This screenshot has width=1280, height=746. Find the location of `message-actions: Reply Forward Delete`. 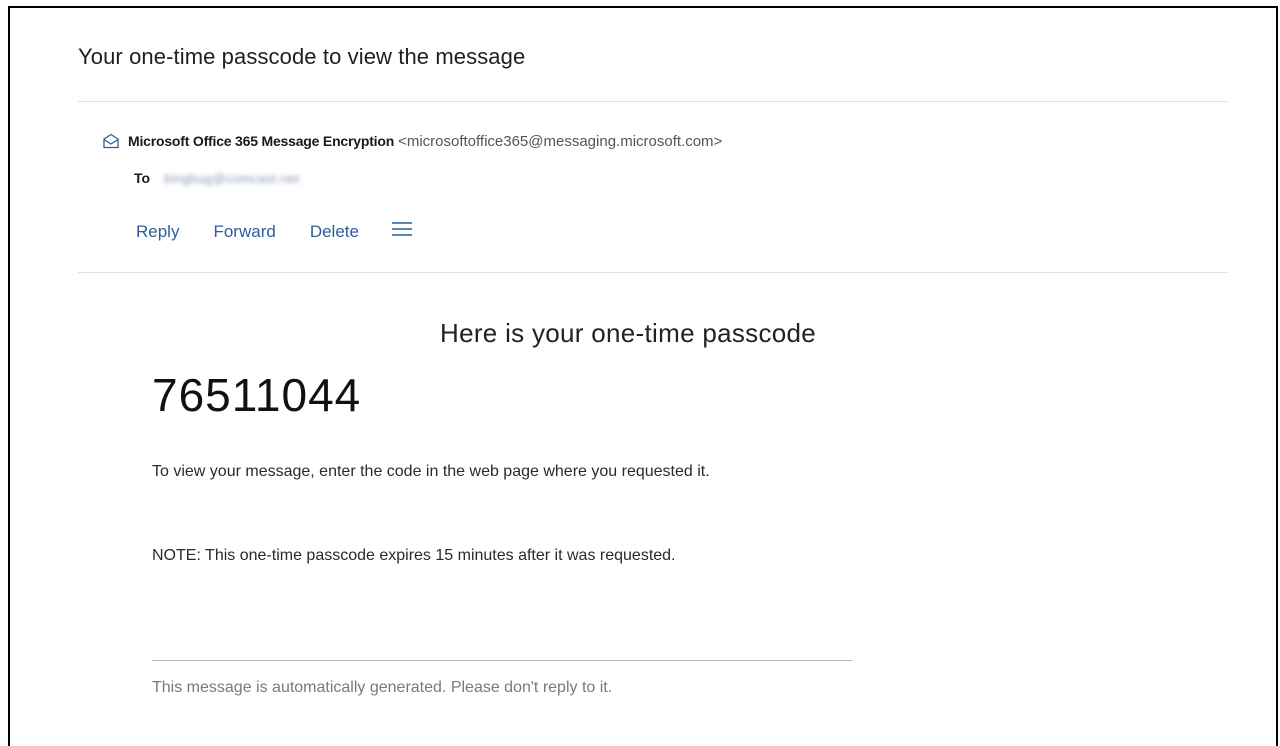

message-actions: Reply Forward Delete is located at coordinates (274, 232).